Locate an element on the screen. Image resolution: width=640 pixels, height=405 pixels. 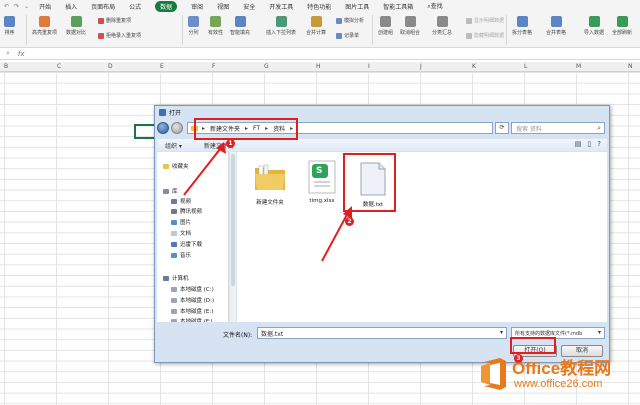
nav-library: 库 is located at coordinates (170, 191).